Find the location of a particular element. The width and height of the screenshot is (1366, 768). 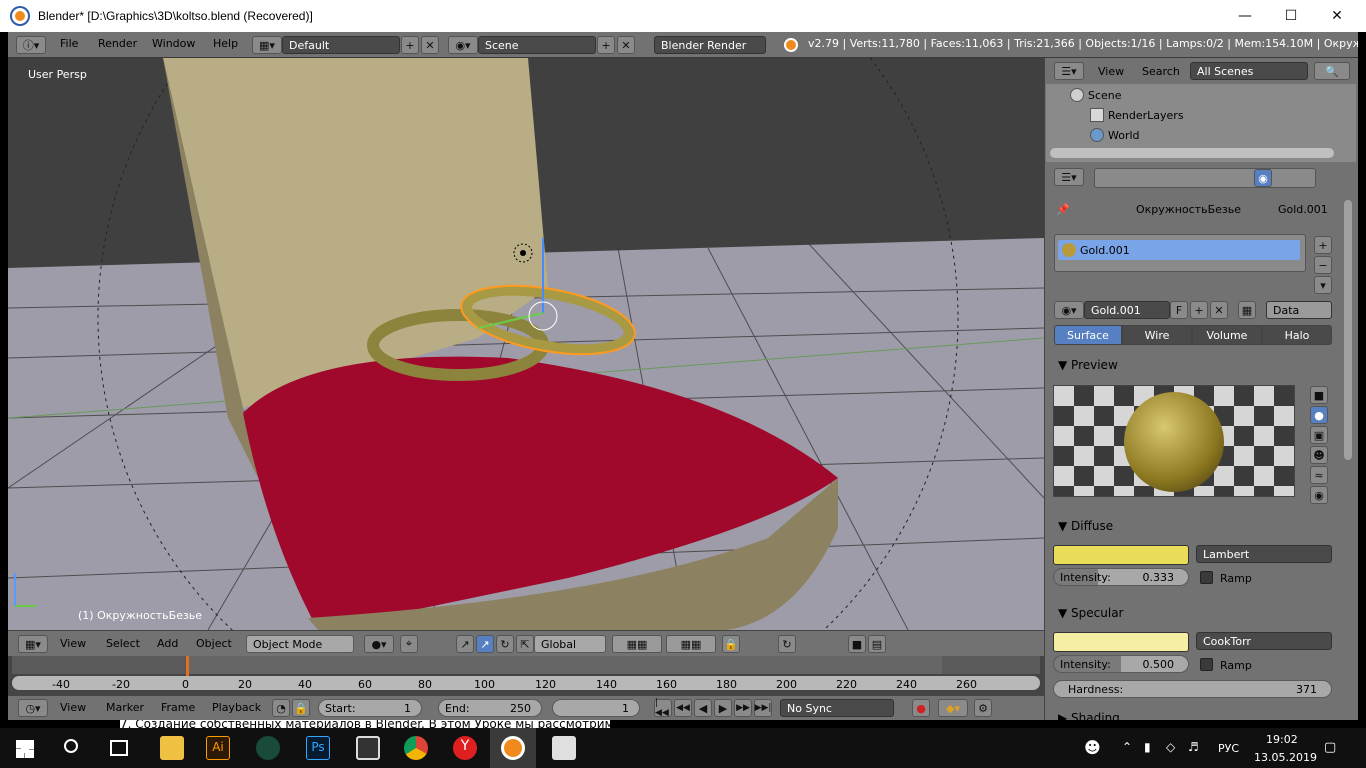

fake-user-button: F is located at coordinates (1179, 310).